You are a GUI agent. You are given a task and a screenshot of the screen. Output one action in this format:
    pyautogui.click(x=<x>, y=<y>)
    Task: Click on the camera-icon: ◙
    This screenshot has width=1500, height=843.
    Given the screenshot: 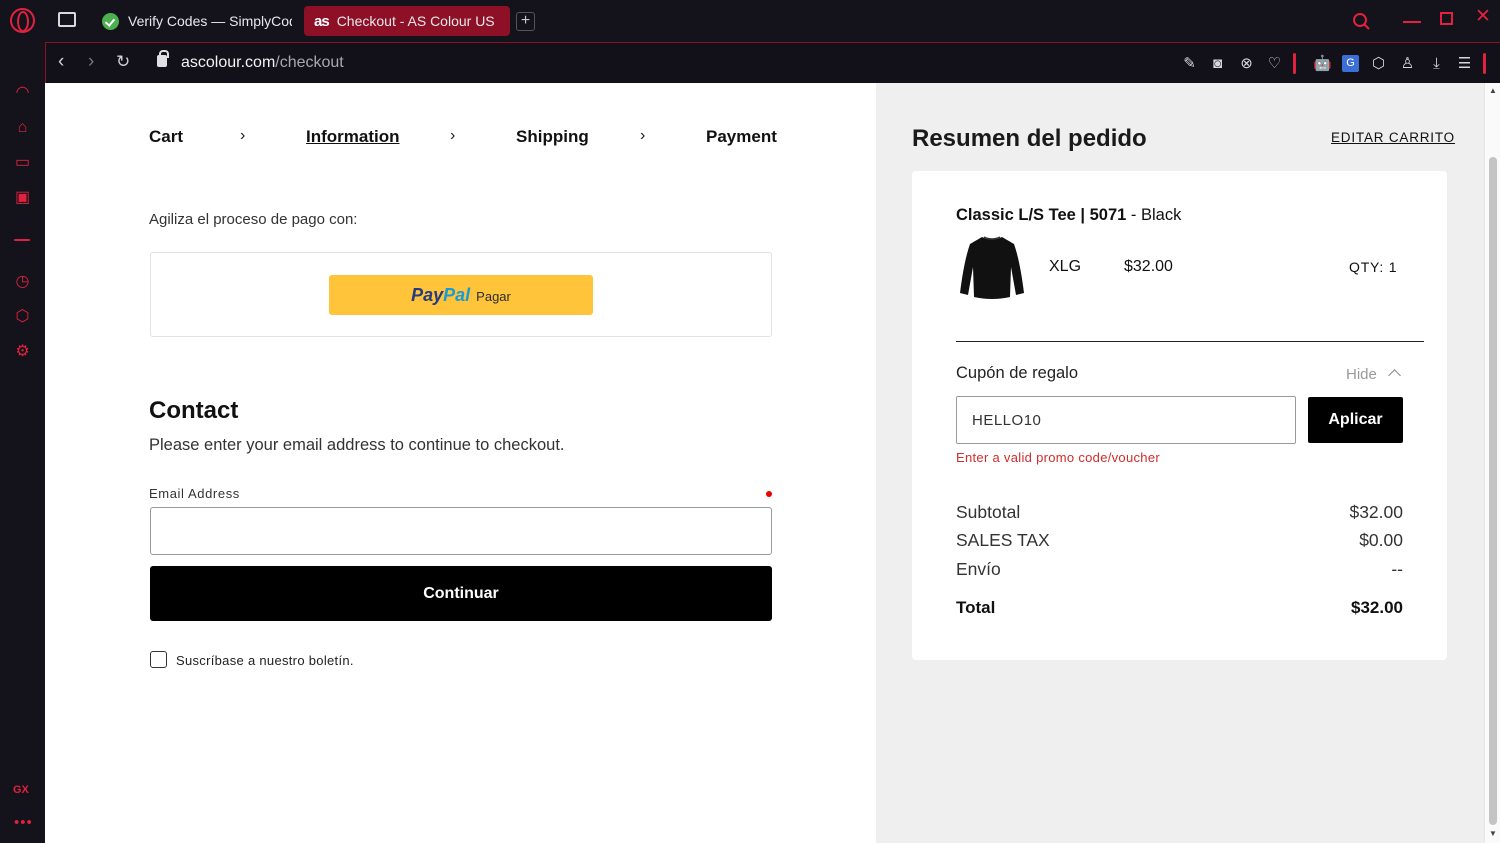 What is the action you would take?
    pyautogui.click(x=1217, y=63)
    